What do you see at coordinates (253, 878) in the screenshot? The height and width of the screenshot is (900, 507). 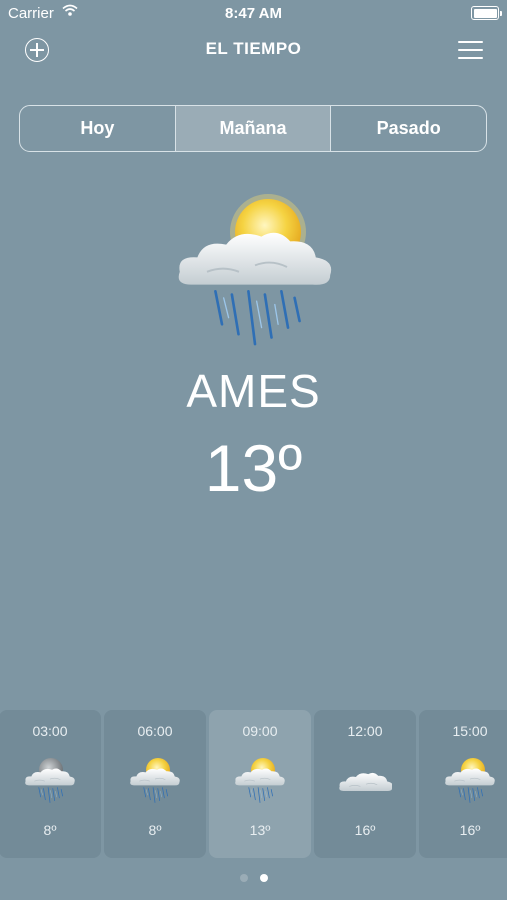 I see `page-indicator` at bounding box center [253, 878].